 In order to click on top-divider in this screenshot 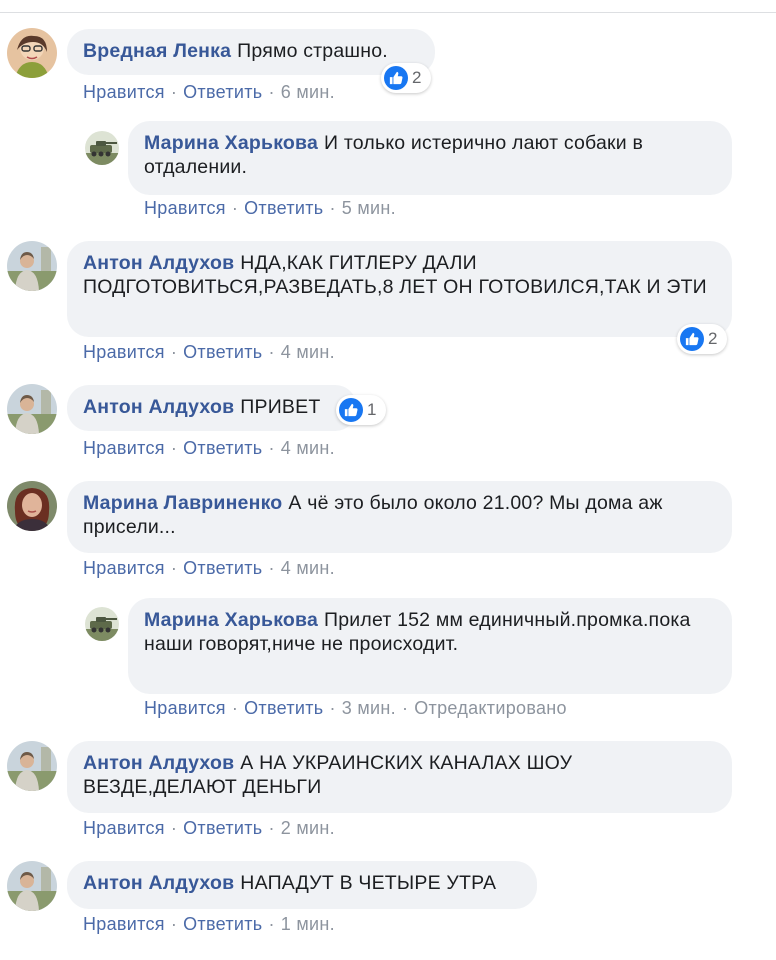, I will do `click(388, 12)`.